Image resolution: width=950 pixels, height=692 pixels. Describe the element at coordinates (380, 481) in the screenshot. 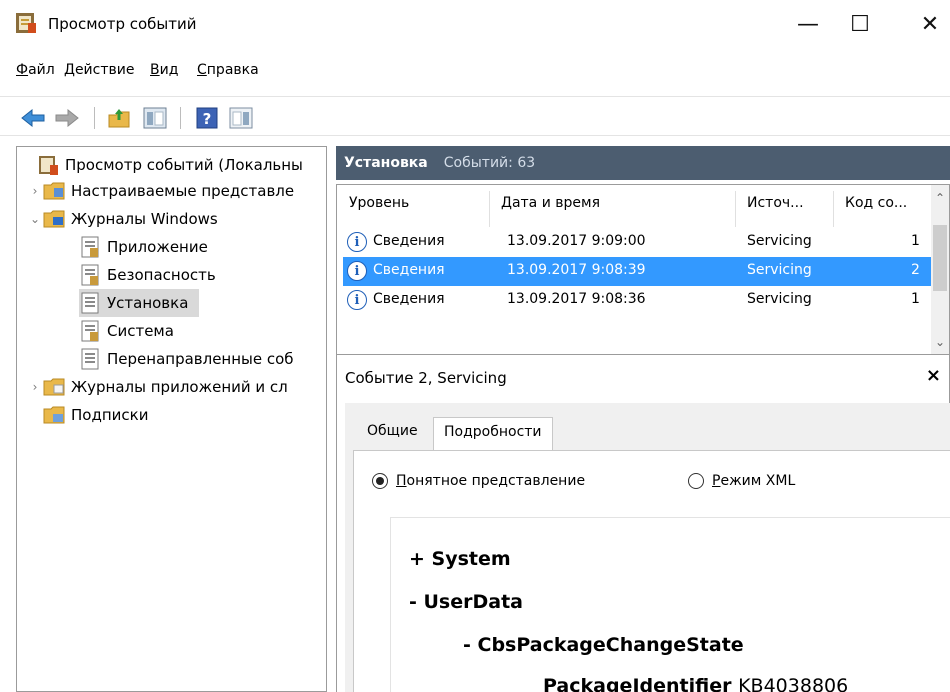

I see `radio-selected-icon` at that location.